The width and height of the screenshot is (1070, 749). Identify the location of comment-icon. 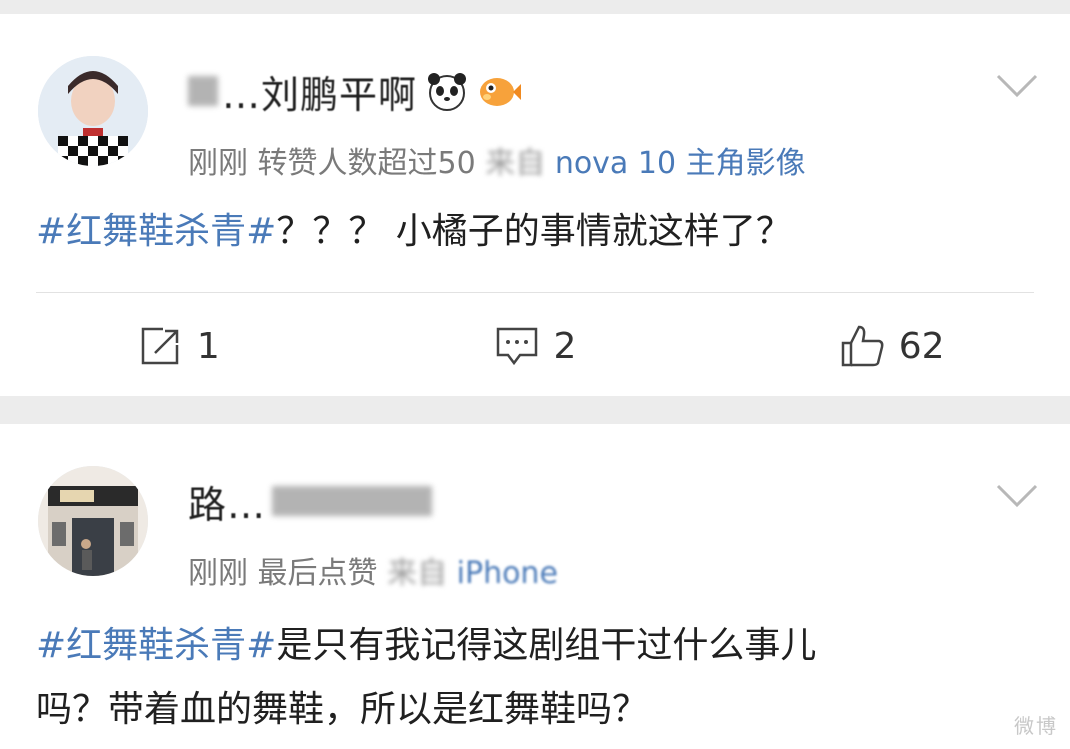
(516, 346).